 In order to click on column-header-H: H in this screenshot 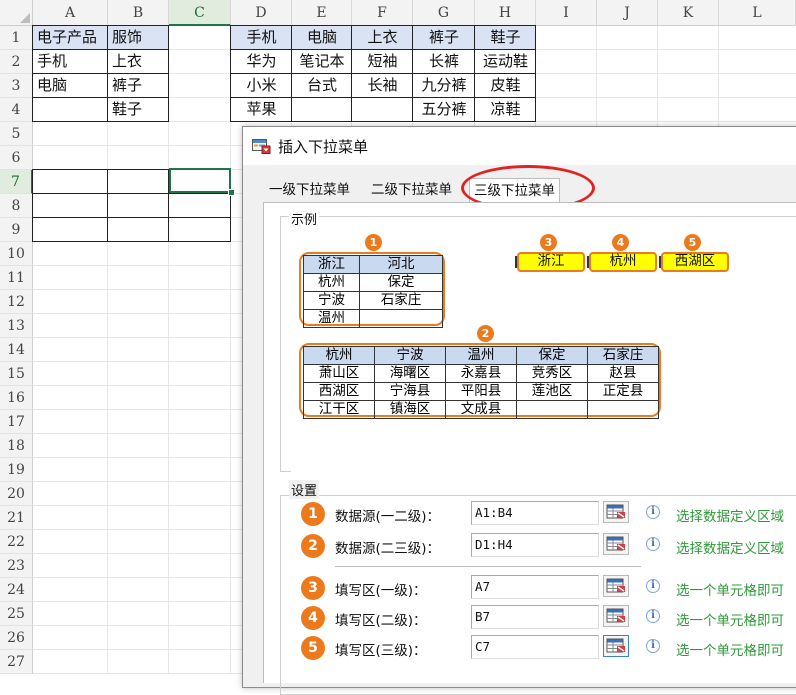, I will do `click(505, 13)`.